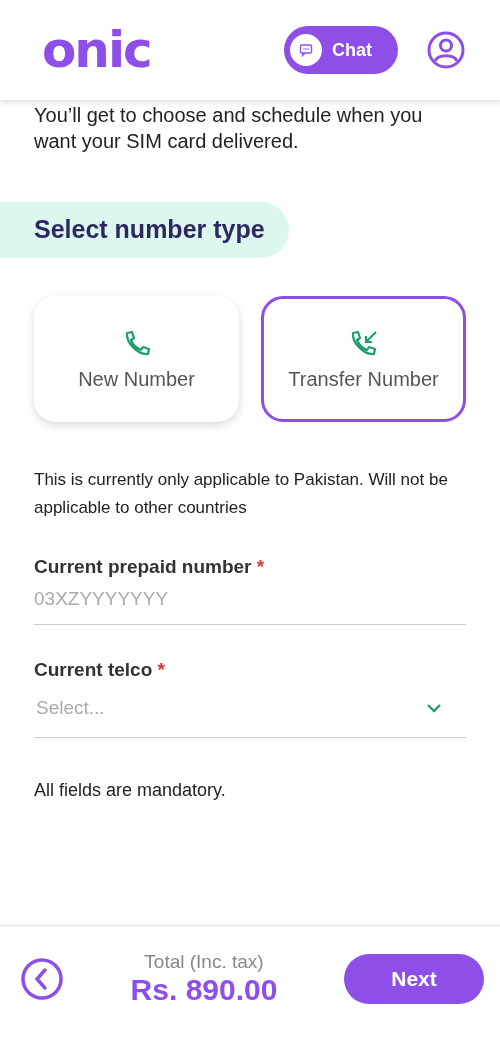 This screenshot has height=1044, width=500. Describe the element at coordinates (434, 708) in the screenshot. I see `chevron-down-icon` at that location.